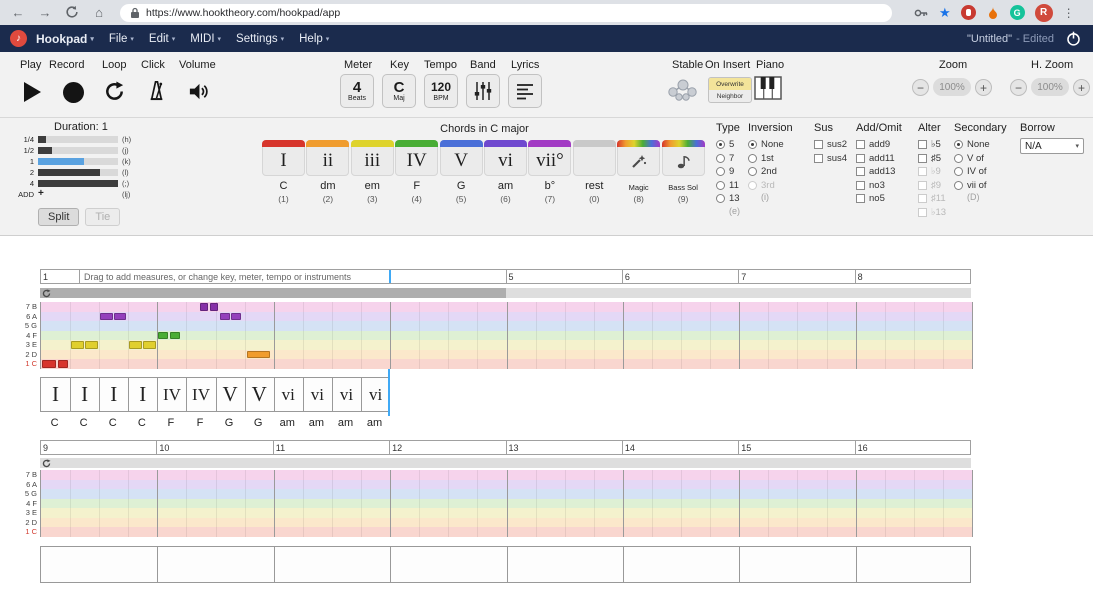 This screenshot has width=1093, height=606. Describe the element at coordinates (830, 145) in the screenshot. I see `sus-option-sus2: sus2` at that location.